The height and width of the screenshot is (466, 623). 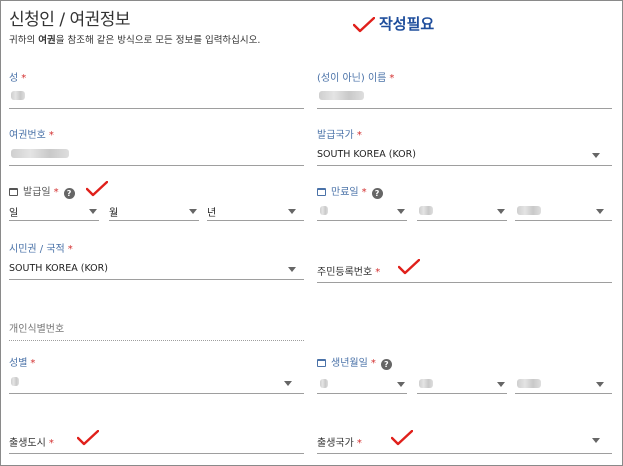 I want to click on issue-day-value: 일, so click(x=14, y=213).